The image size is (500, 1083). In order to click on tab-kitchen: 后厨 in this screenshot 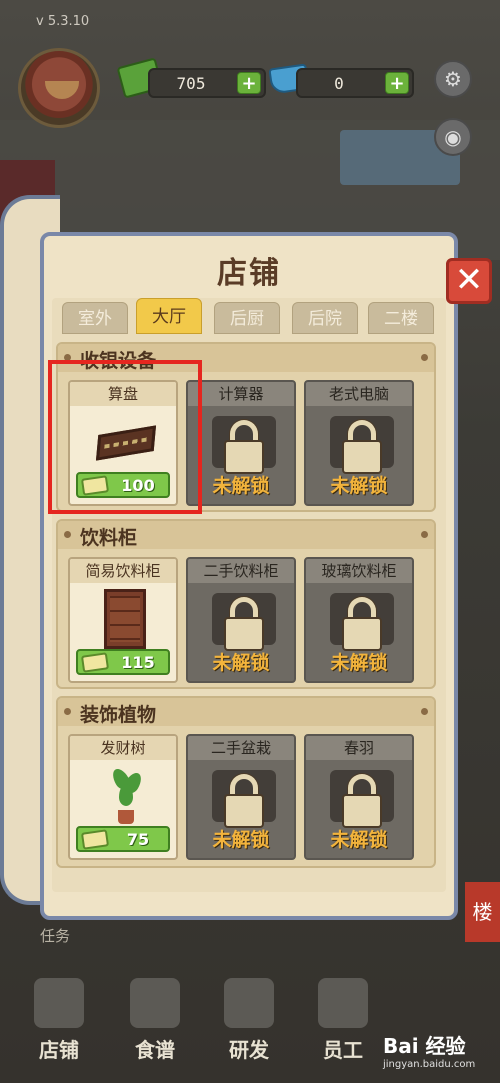, I will do `click(247, 318)`.